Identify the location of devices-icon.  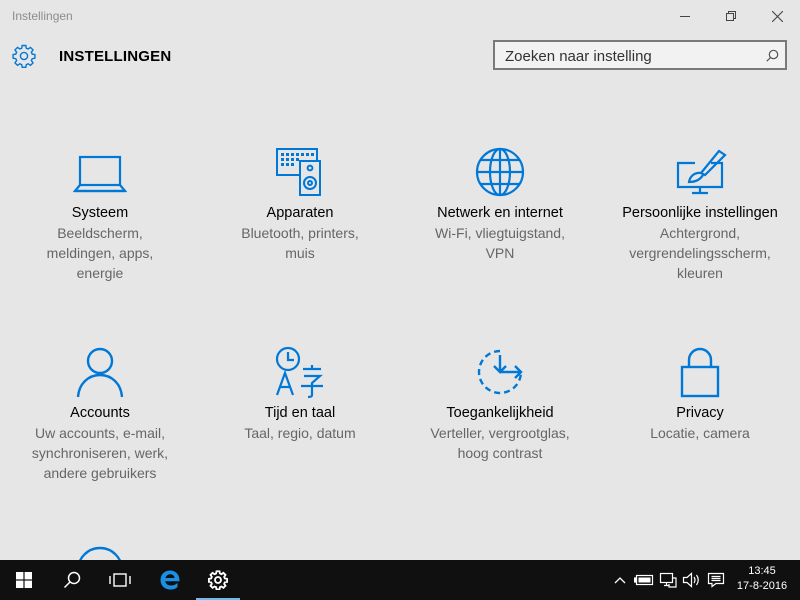
(298, 172).